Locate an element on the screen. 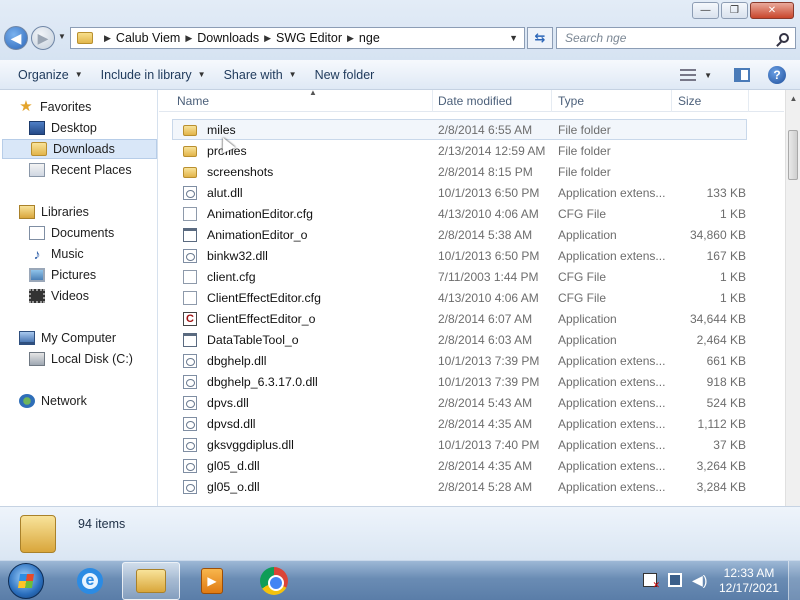  recent-pages-dropdown: ▼ is located at coordinates (62, 36).